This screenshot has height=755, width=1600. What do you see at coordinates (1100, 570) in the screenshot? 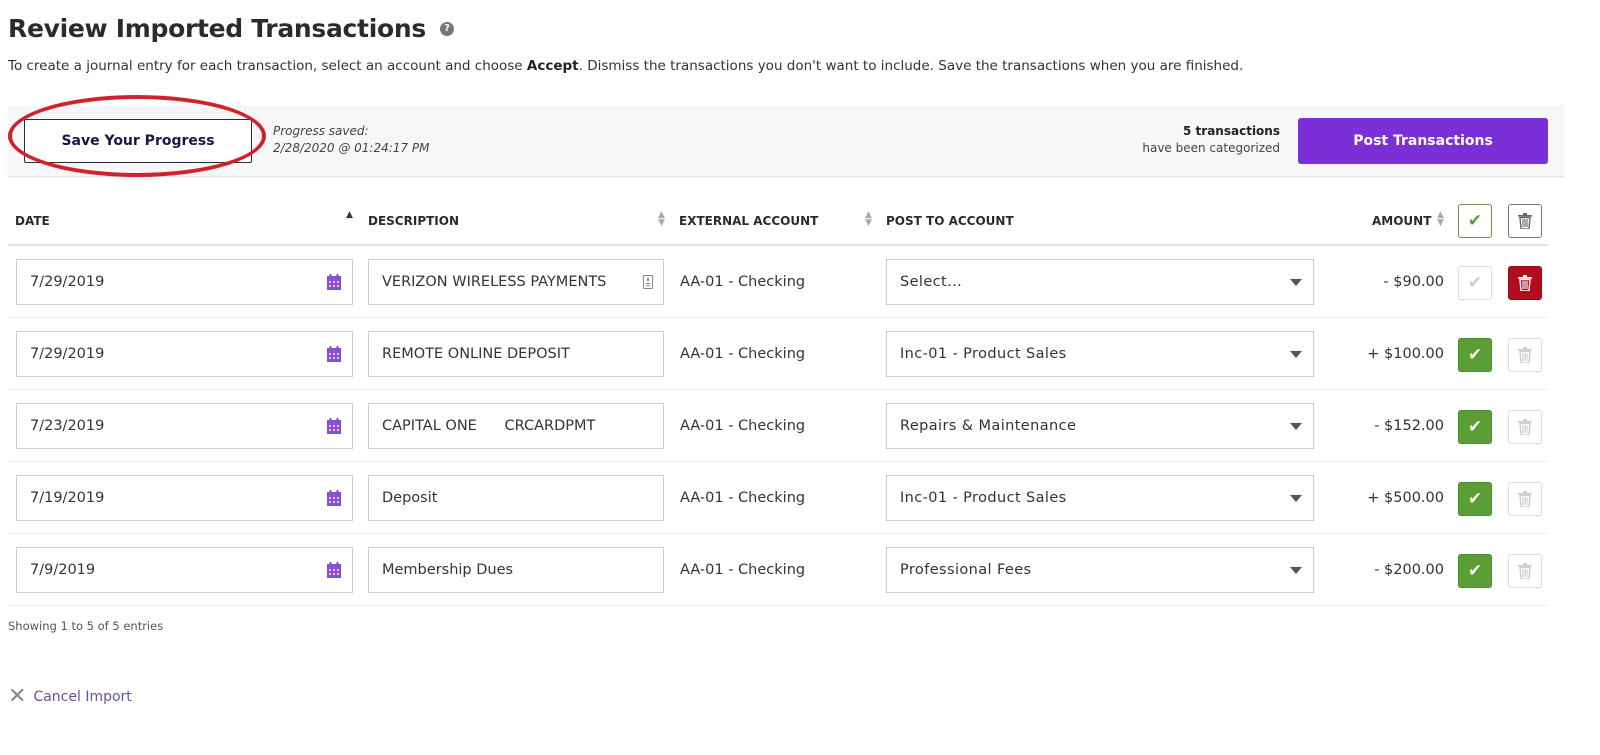
I see `post-to-account-select: Professional Fees` at bounding box center [1100, 570].